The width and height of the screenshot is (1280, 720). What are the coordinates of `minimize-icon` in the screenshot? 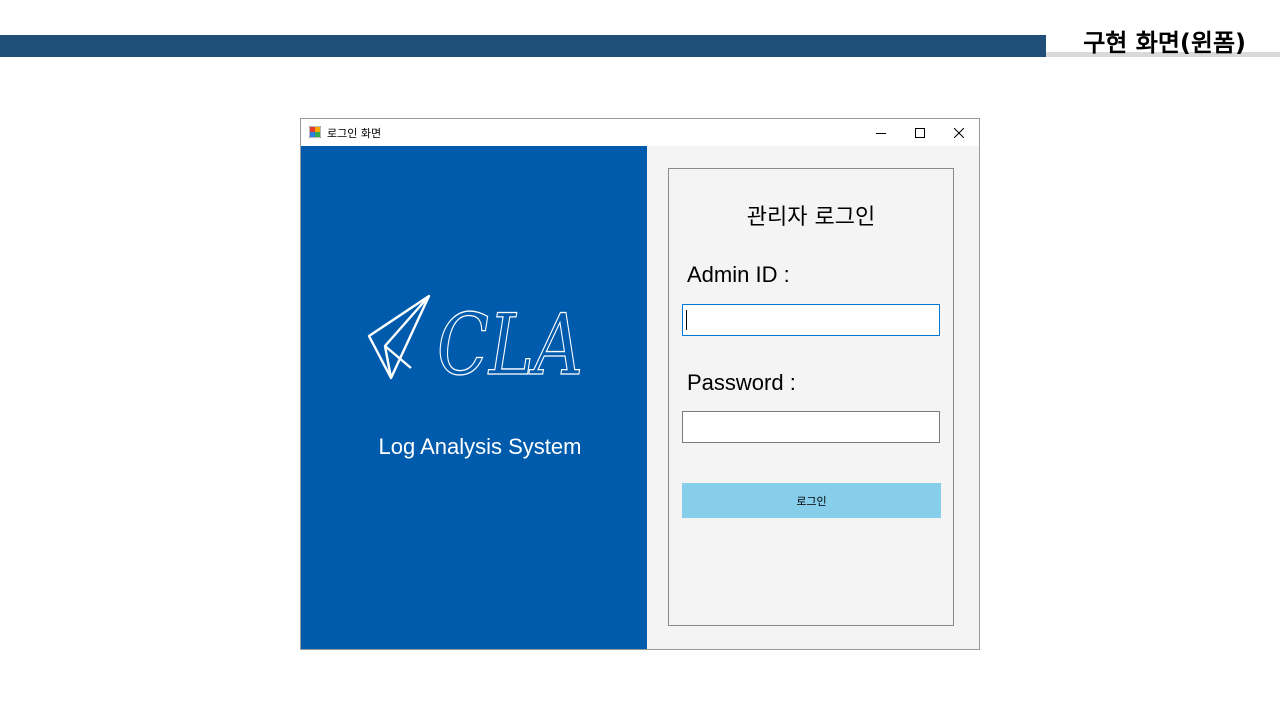 It's located at (880, 133).